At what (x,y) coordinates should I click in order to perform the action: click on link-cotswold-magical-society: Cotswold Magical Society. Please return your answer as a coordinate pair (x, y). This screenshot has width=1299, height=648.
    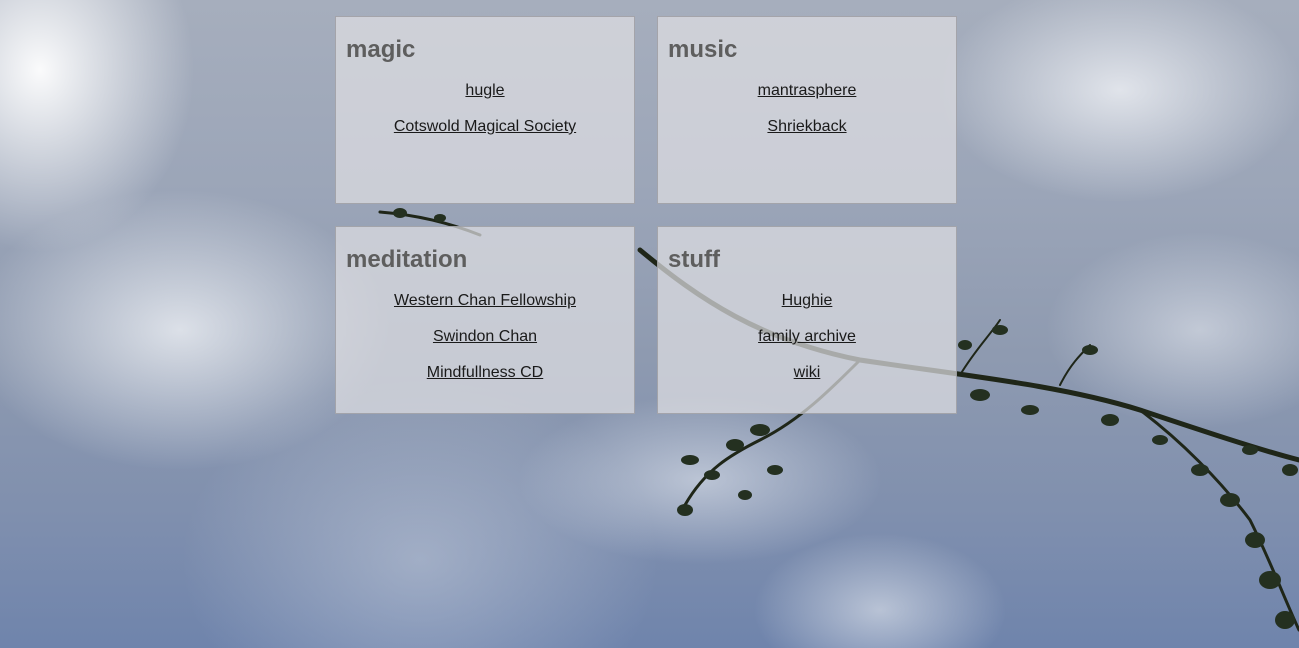
    Looking at the image, I should click on (485, 127).